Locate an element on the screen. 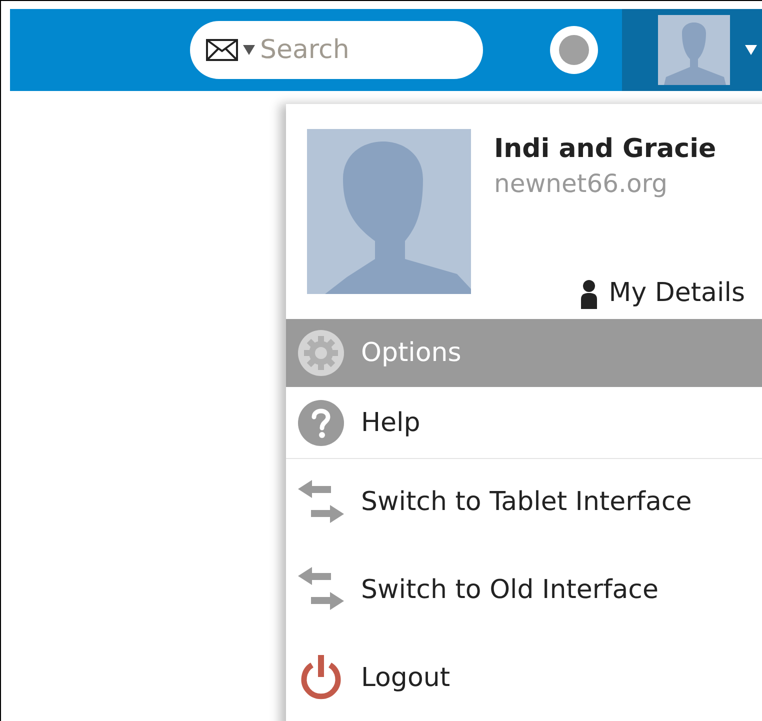 The width and height of the screenshot is (762, 721). search-field: Search is located at coordinates (336, 50).